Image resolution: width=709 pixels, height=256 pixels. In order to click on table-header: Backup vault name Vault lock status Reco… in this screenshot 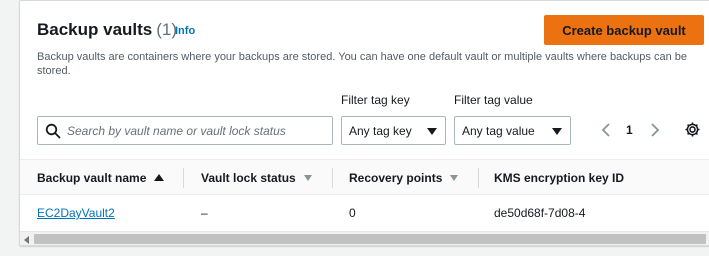, I will do `click(364, 177)`.